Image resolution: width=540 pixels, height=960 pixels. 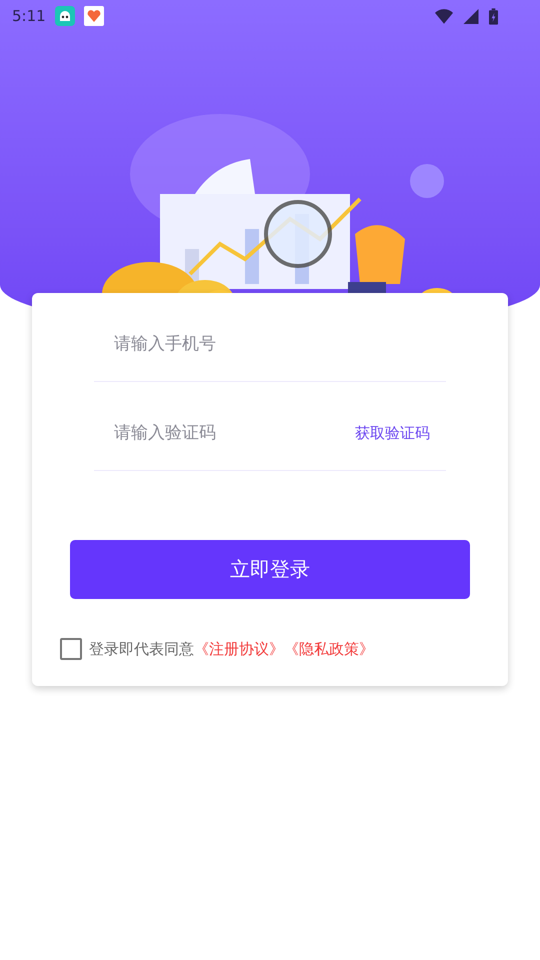 What do you see at coordinates (141, 649) in the screenshot?
I see `agreement-text: 登录即代表同意` at bounding box center [141, 649].